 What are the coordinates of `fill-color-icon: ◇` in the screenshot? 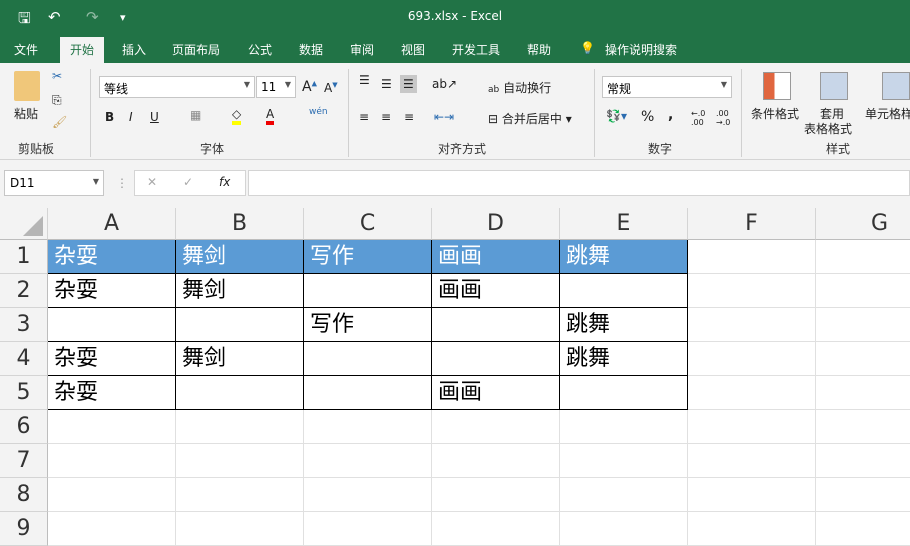 It's located at (237, 116).